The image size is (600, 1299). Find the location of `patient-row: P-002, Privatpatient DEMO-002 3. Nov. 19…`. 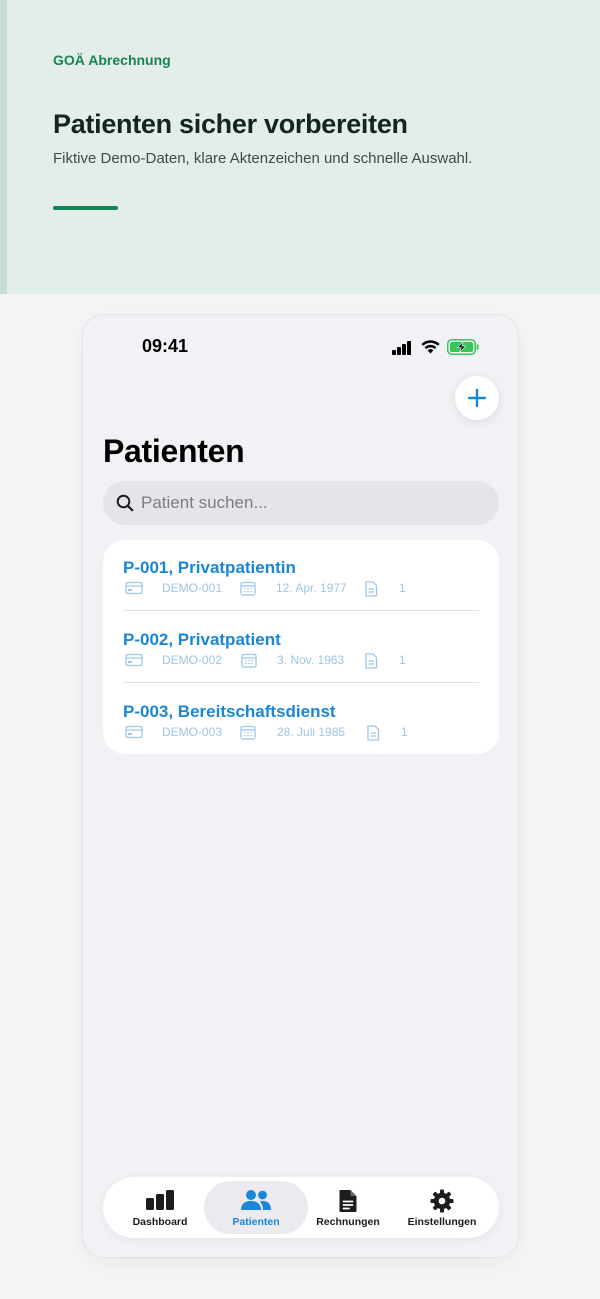

patient-row: P-002, Privatpatient DEMO-002 3. Nov. 19… is located at coordinates (301, 648).